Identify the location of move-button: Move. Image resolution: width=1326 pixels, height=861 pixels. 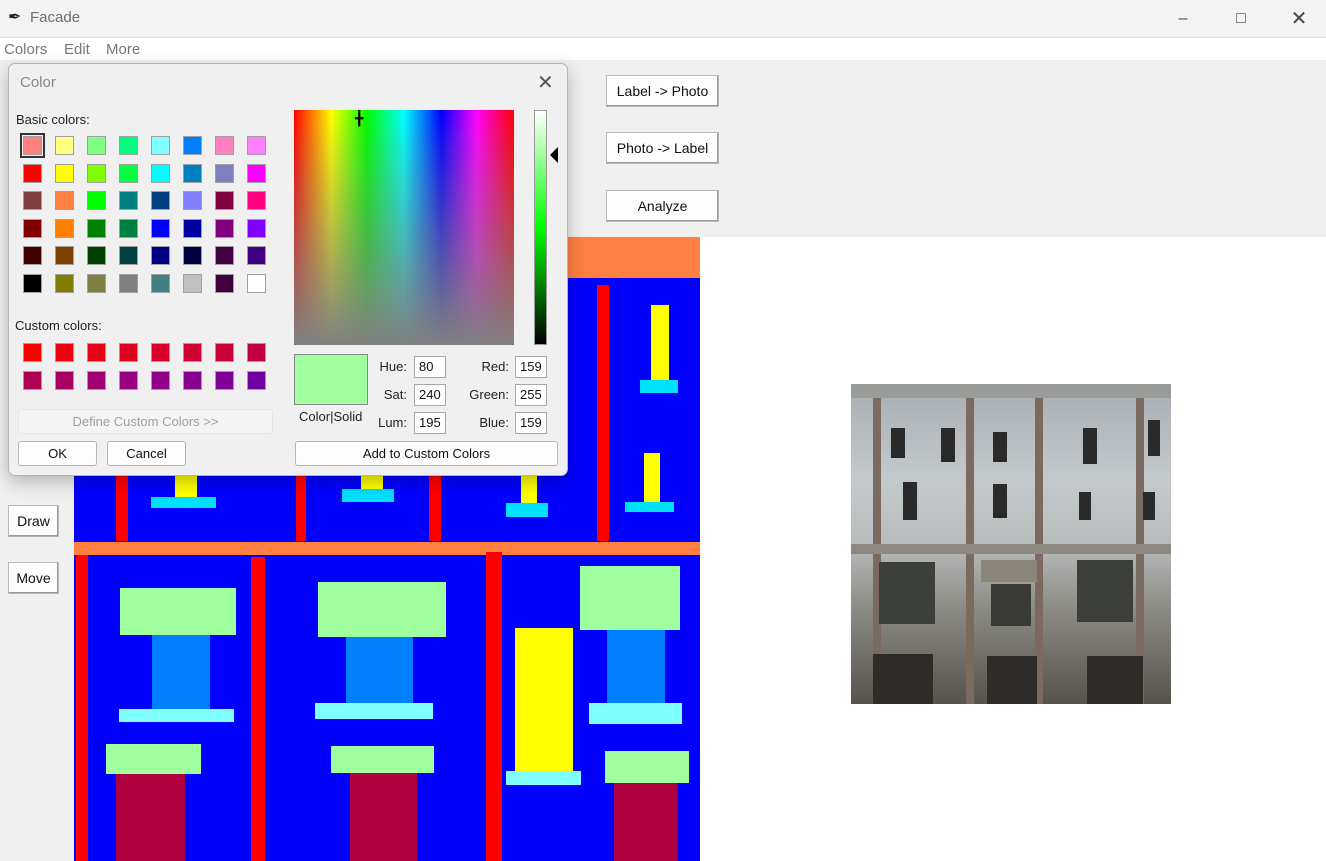
(33, 578).